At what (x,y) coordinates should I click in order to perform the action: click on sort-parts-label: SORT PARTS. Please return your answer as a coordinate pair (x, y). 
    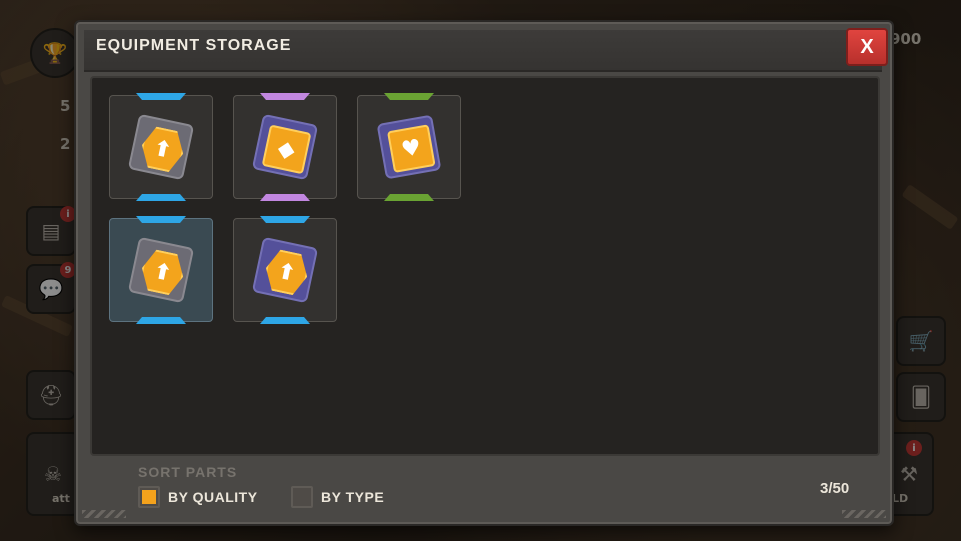
    Looking at the image, I should click on (188, 472).